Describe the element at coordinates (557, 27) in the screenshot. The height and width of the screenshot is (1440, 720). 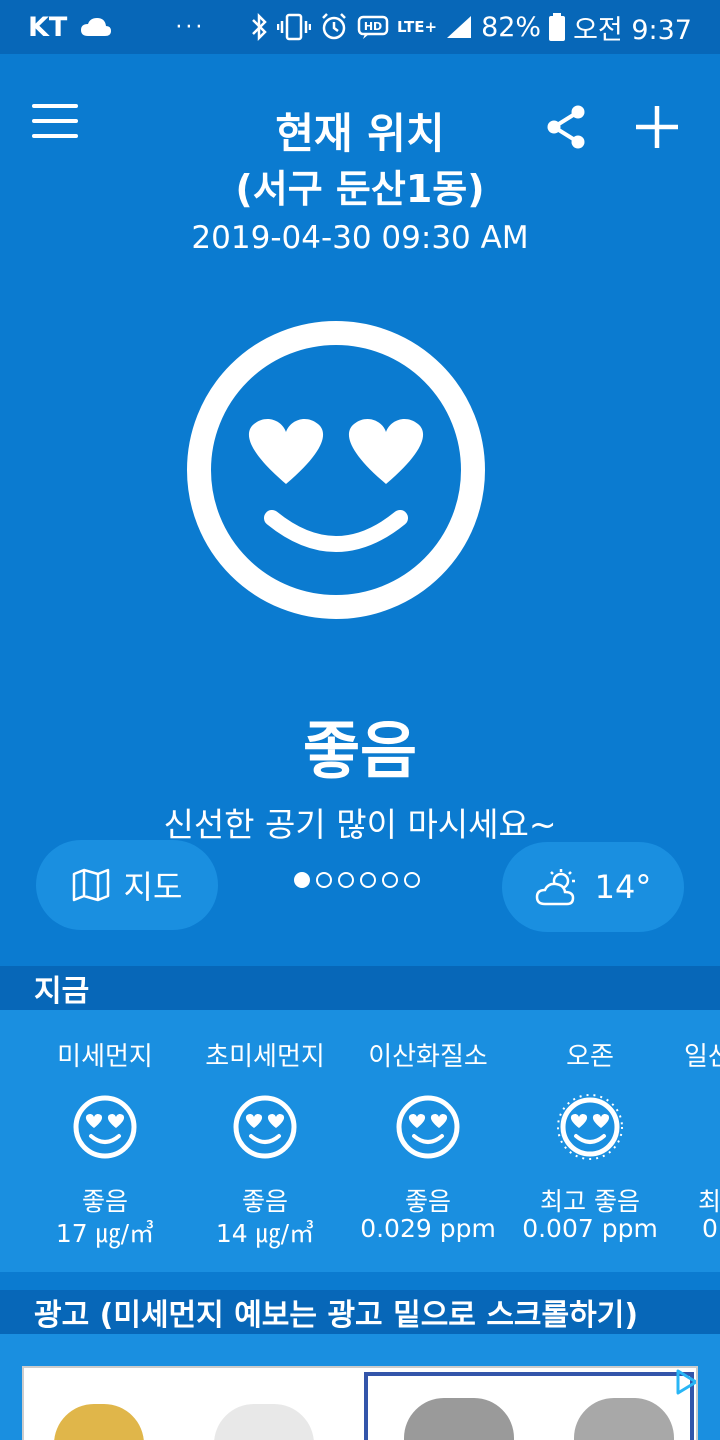
I see `battery-icon` at that location.